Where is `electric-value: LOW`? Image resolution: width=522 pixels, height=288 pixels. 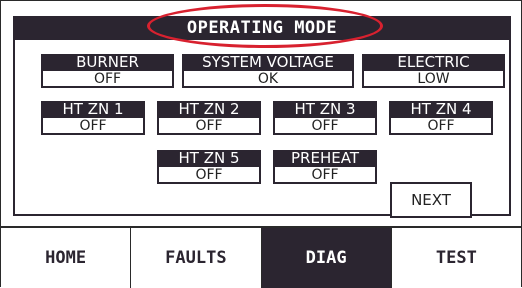 electric-value: LOW is located at coordinates (433, 79).